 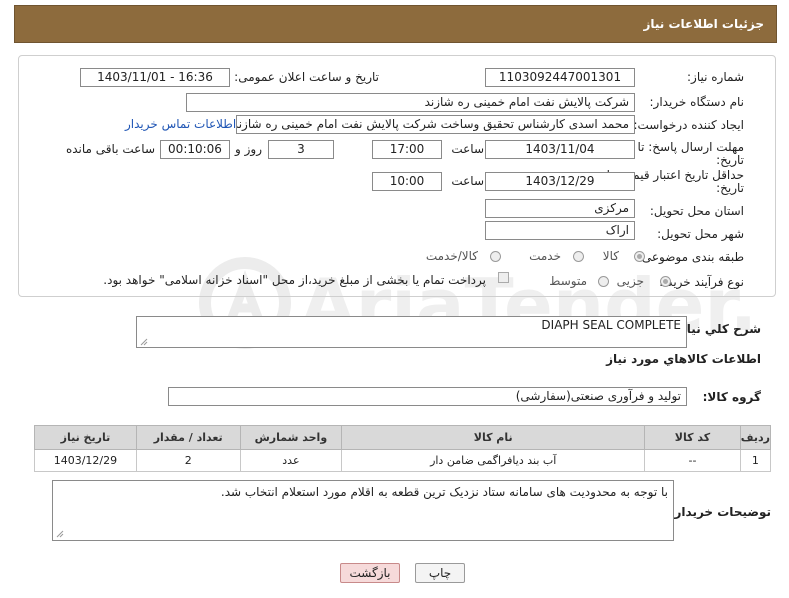 I want to click on deadline-time-field: 17:00, so click(x=407, y=149).